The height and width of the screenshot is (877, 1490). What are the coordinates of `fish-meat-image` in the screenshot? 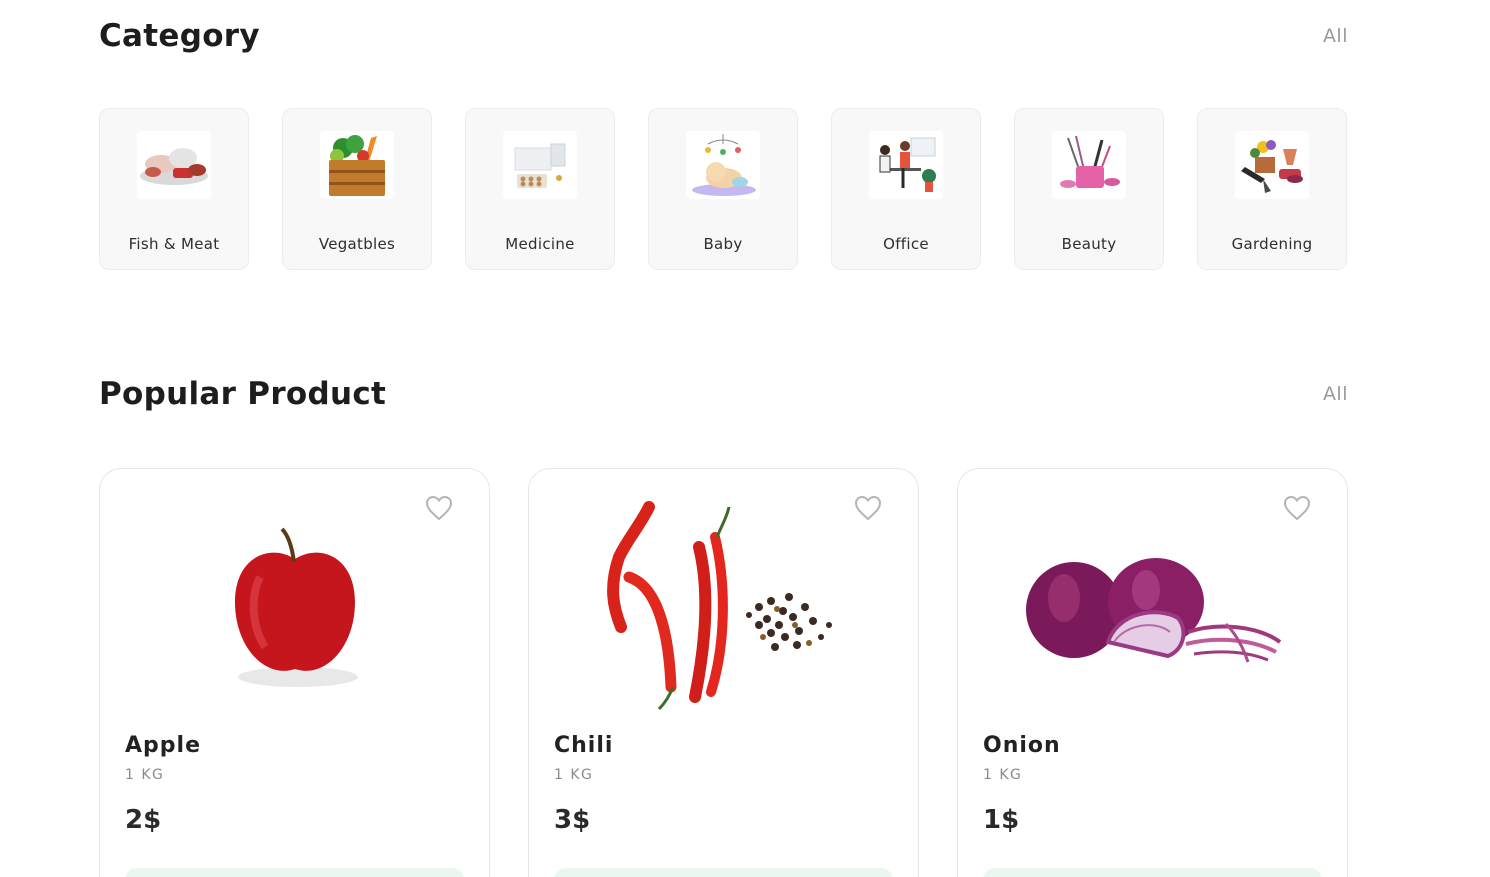 It's located at (174, 165).